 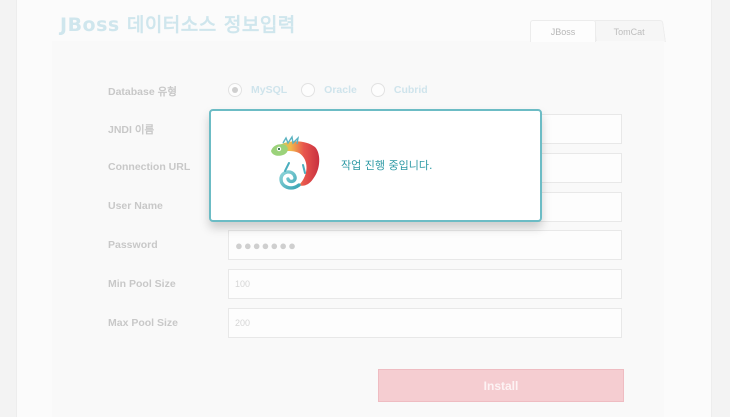 What do you see at coordinates (142, 284) in the screenshot?
I see `min-pool-size-label: Min Pool Size` at bounding box center [142, 284].